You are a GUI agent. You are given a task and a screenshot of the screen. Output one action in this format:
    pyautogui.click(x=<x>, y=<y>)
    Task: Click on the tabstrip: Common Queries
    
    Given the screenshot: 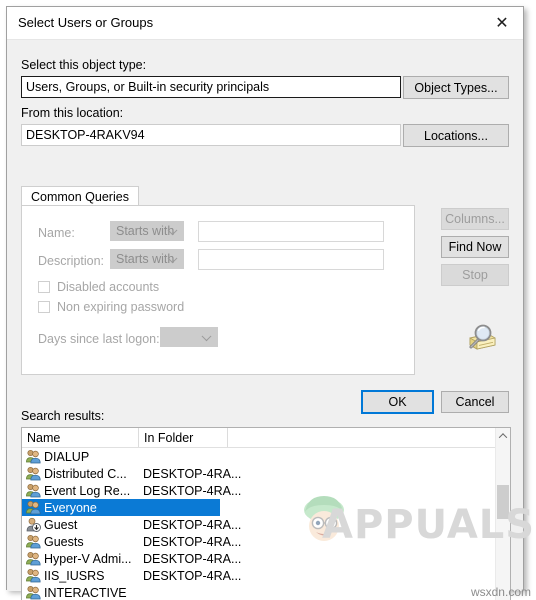 What is the action you would take?
    pyautogui.click(x=218, y=196)
    